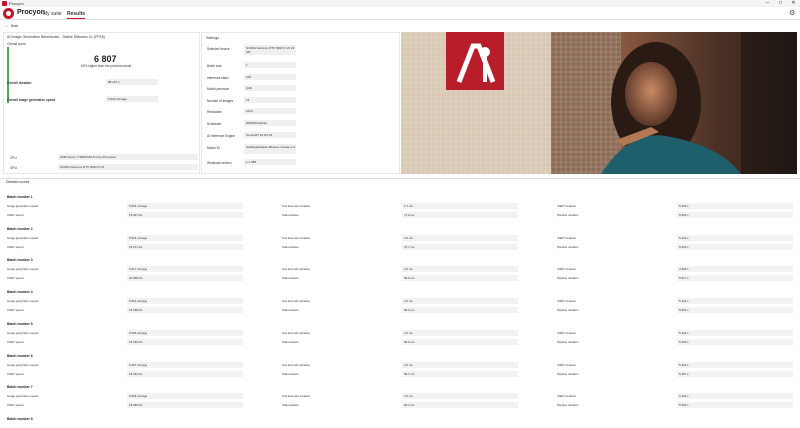 This screenshot has width=800, height=428. Describe the element at coordinates (16, 44) in the screenshot. I see `overall-score-label: Overall score` at that location.